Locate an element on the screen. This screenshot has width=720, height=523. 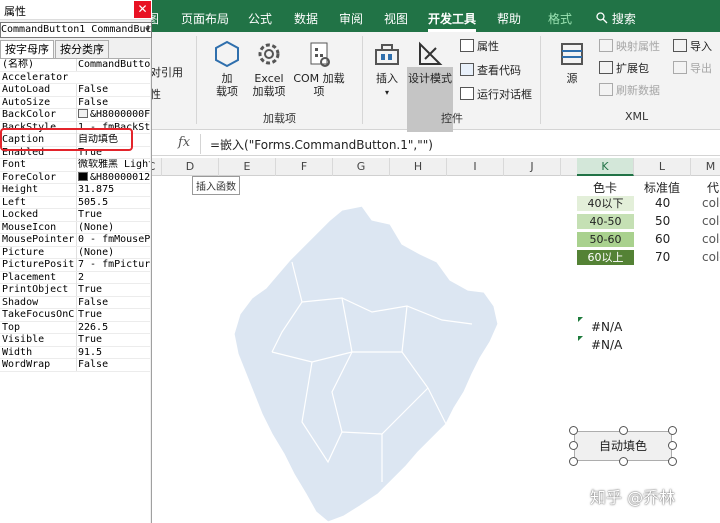
property-row: WordWrap False is located at coordinates (75, 365).